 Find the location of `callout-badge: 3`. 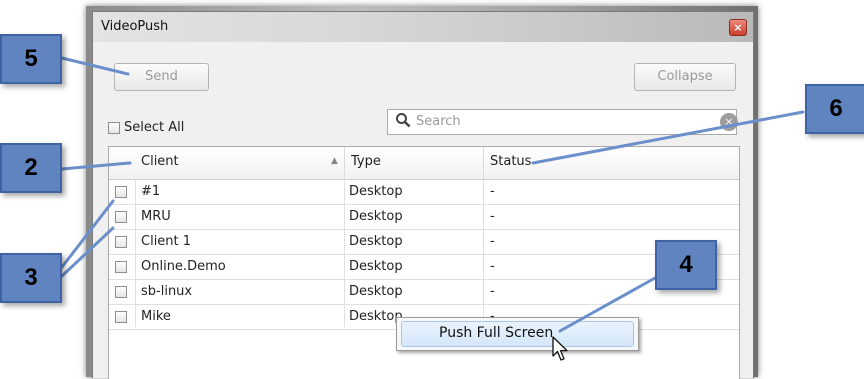

callout-badge: 3 is located at coordinates (31, 278).